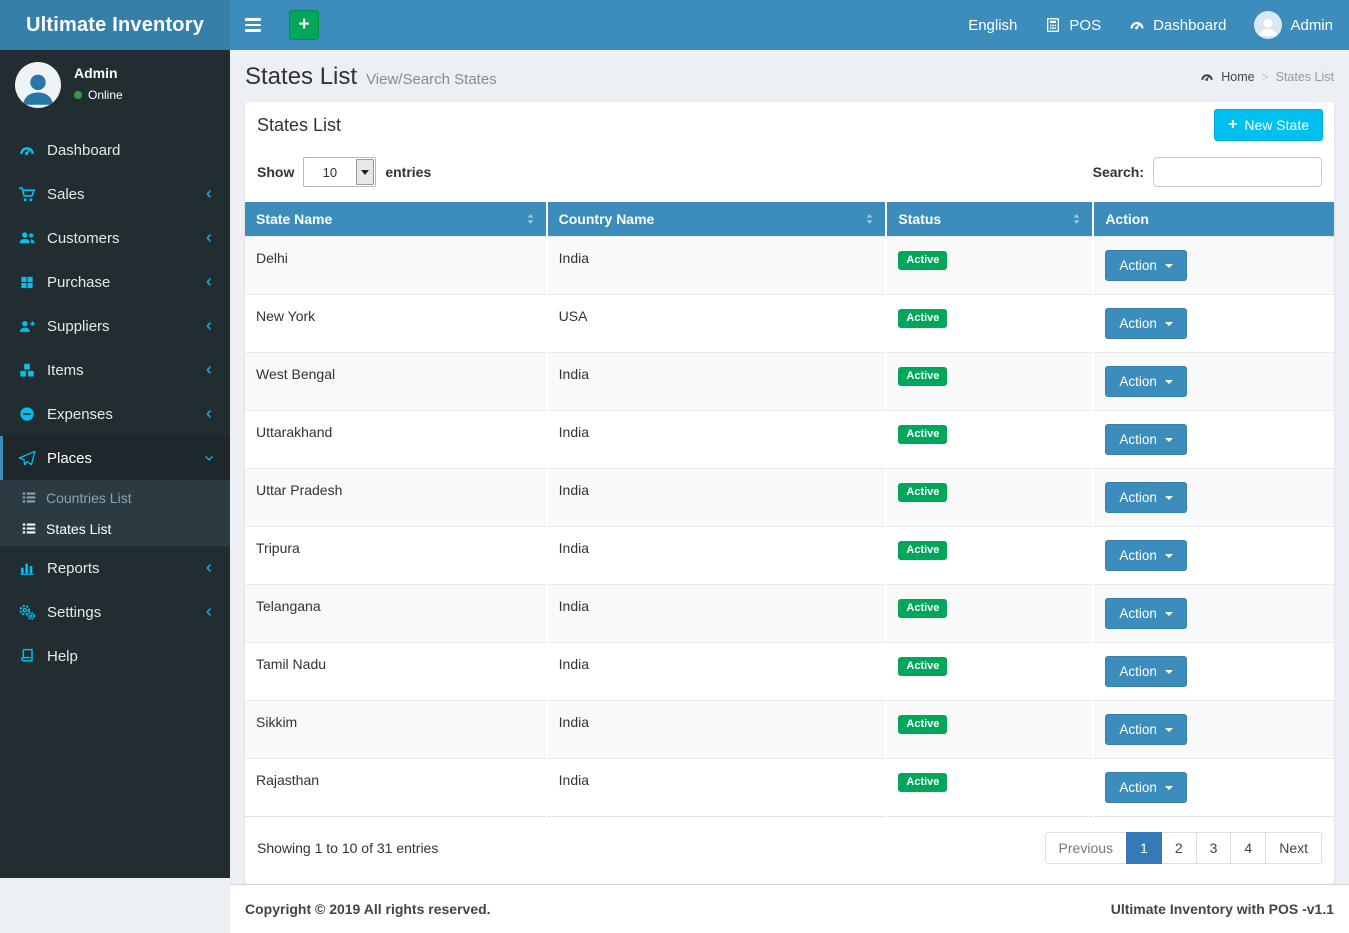 This screenshot has height=933, width=1349. I want to click on column-header-country-name: Country Name, so click(717, 219).